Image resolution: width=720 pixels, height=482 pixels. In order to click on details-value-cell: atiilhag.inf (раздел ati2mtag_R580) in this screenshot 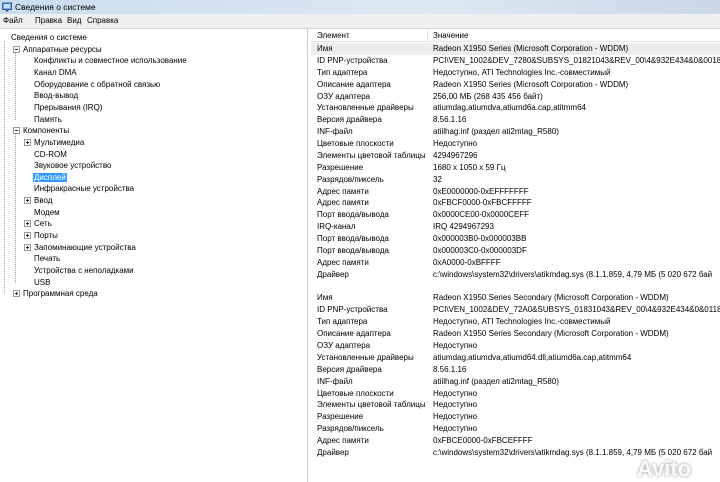, I will do `click(496, 381)`.